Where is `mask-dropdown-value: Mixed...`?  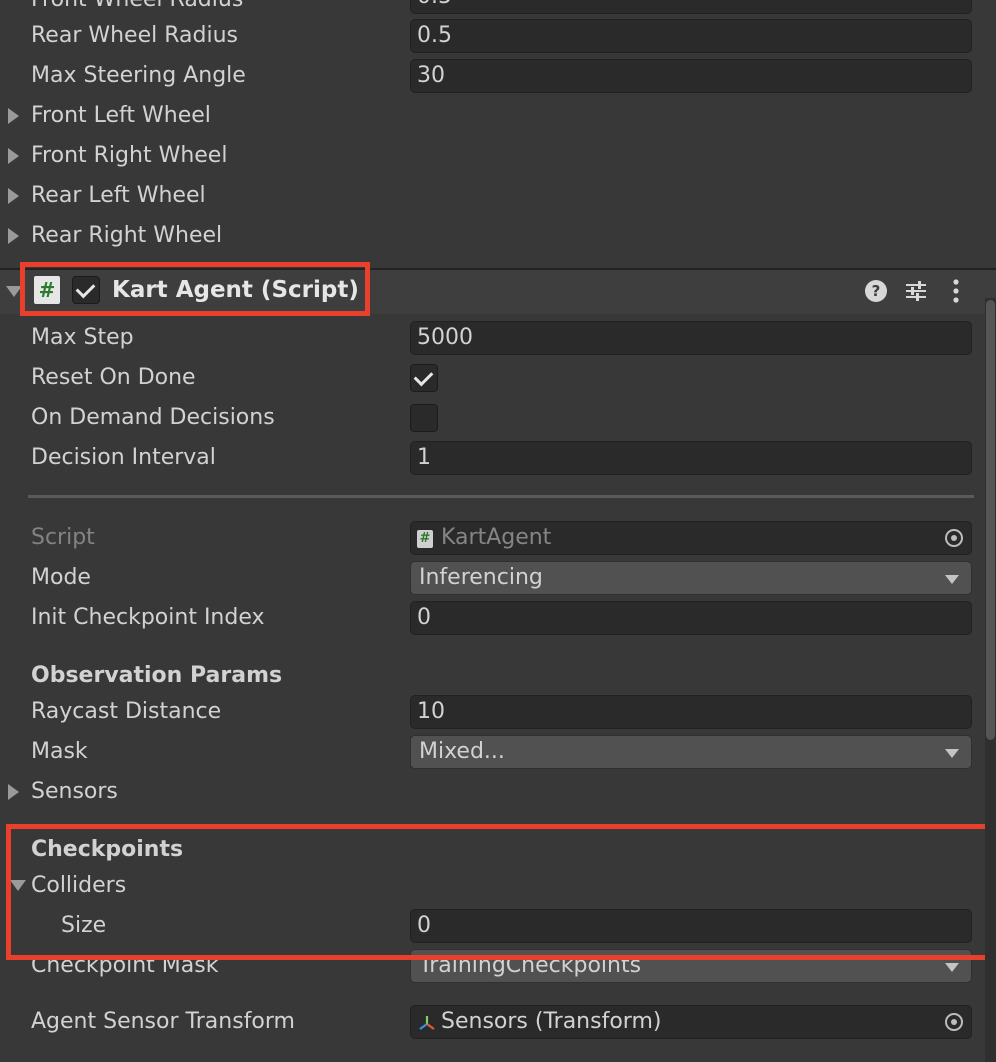
mask-dropdown-value: Mixed... is located at coordinates (462, 751).